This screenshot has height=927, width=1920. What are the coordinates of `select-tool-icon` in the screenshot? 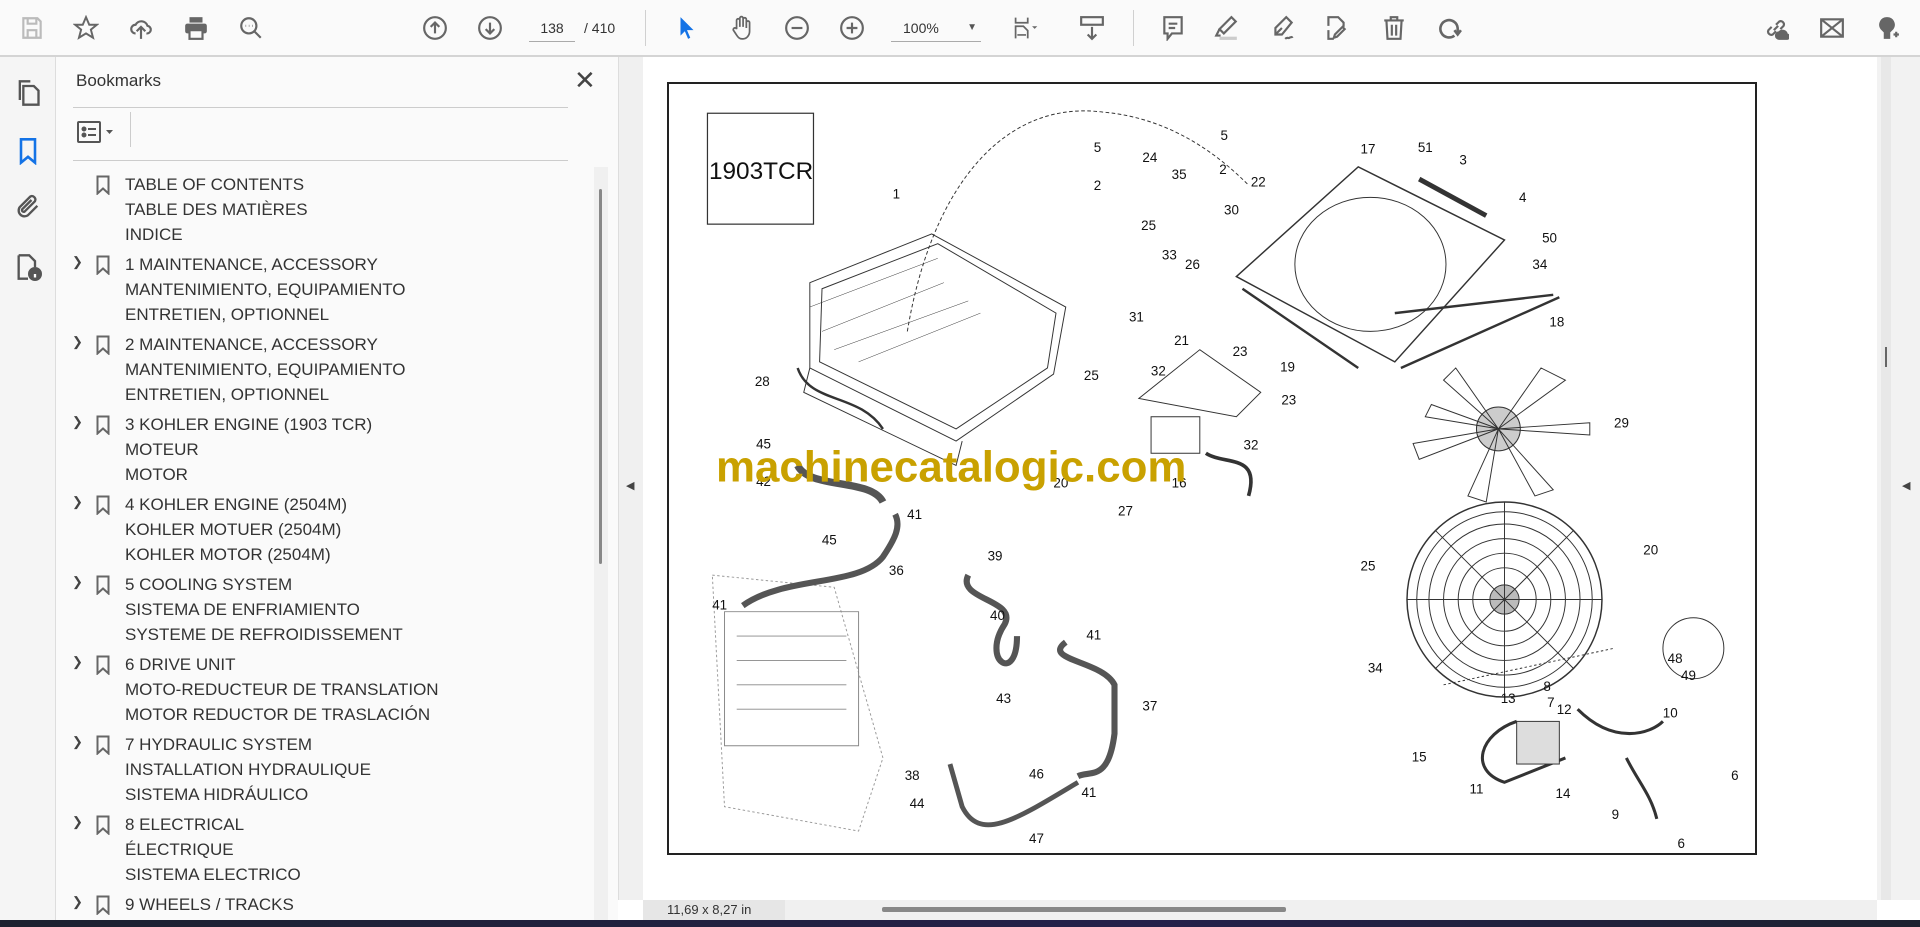 It's located at (687, 28).